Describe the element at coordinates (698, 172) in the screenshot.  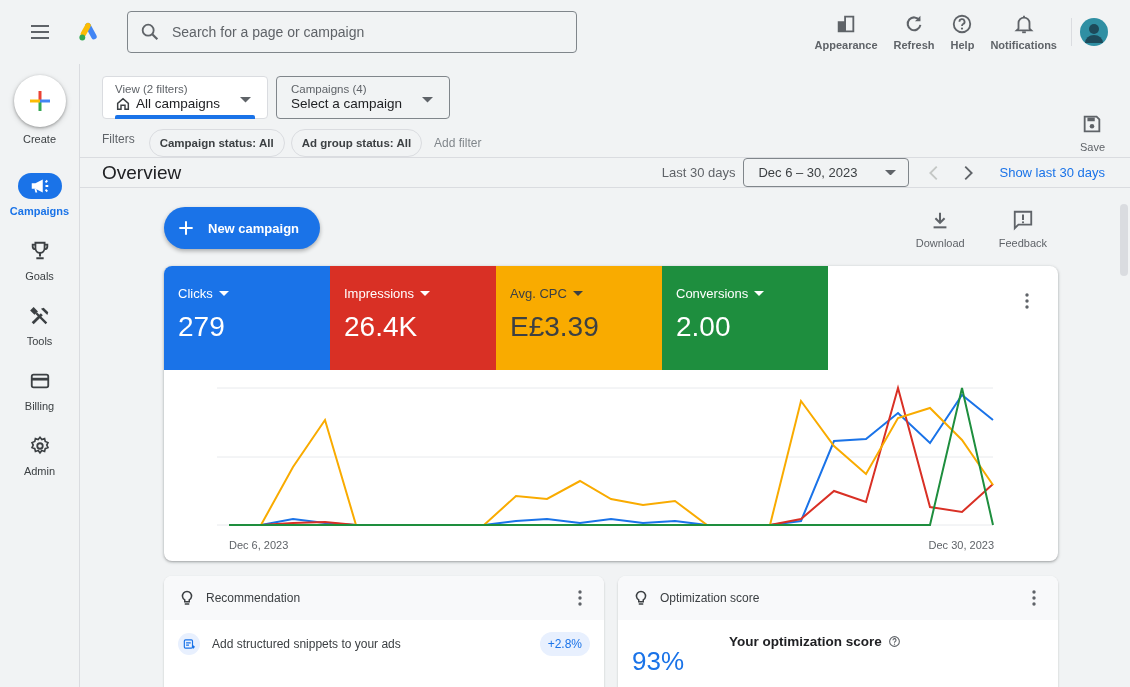
I see `date-range-label: Last 30 days` at that location.